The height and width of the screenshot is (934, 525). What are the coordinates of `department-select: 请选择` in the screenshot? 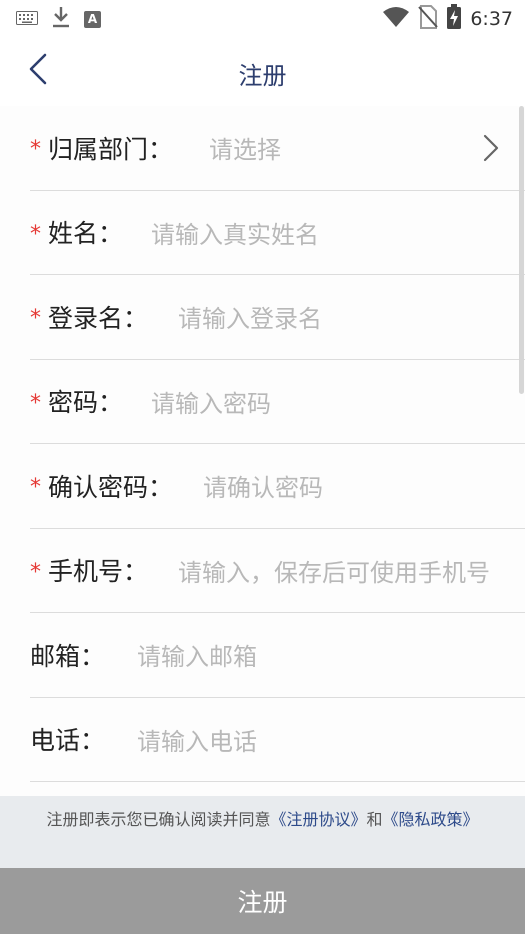 It's located at (245, 147).